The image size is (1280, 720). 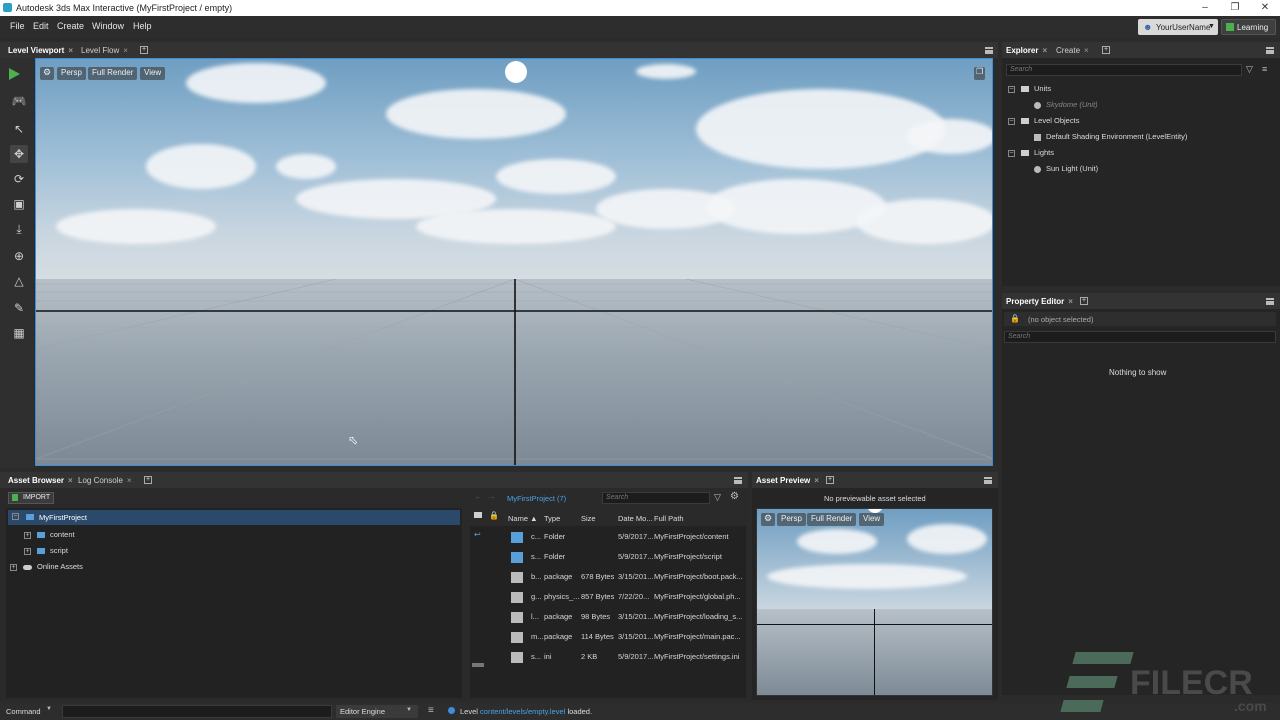 I want to click on place-tool-icon: ⤓, so click(x=19, y=229).